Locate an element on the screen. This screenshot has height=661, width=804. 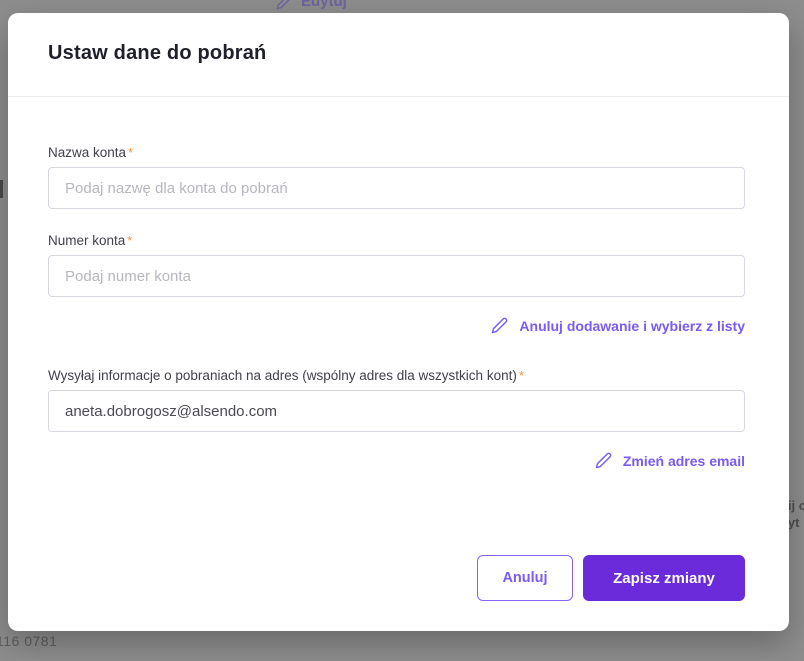
change-email-link-label: Zmień adres email is located at coordinates (683, 460).